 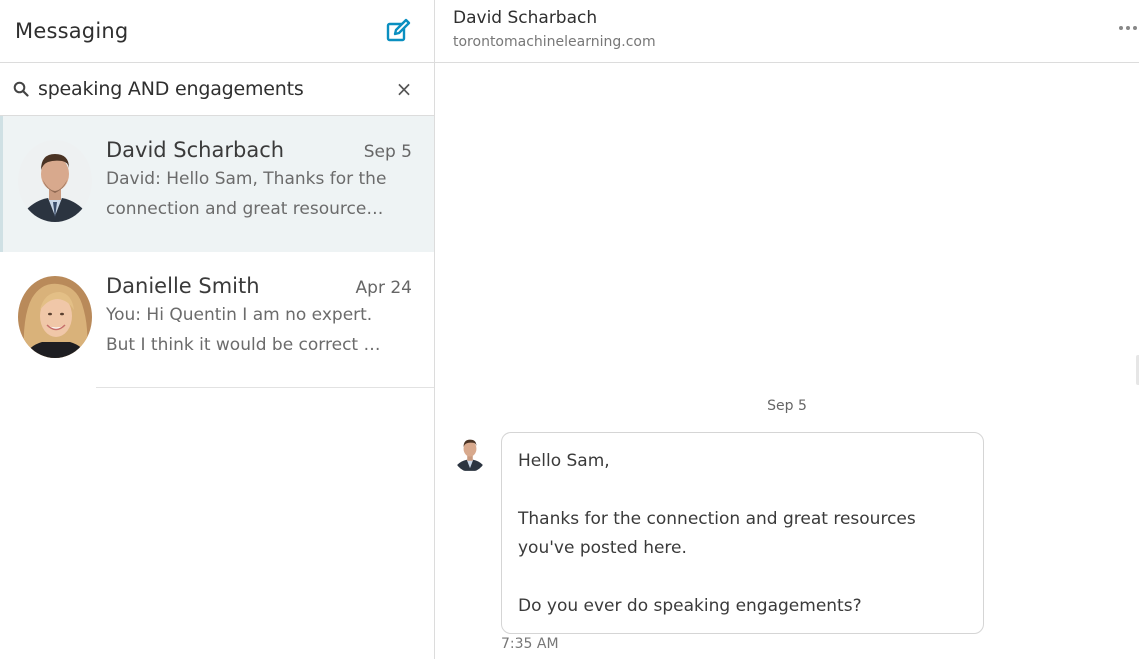 What do you see at coordinates (602, 548) in the screenshot?
I see `message-text: you've posted here.` at bounding box center [602, 548].